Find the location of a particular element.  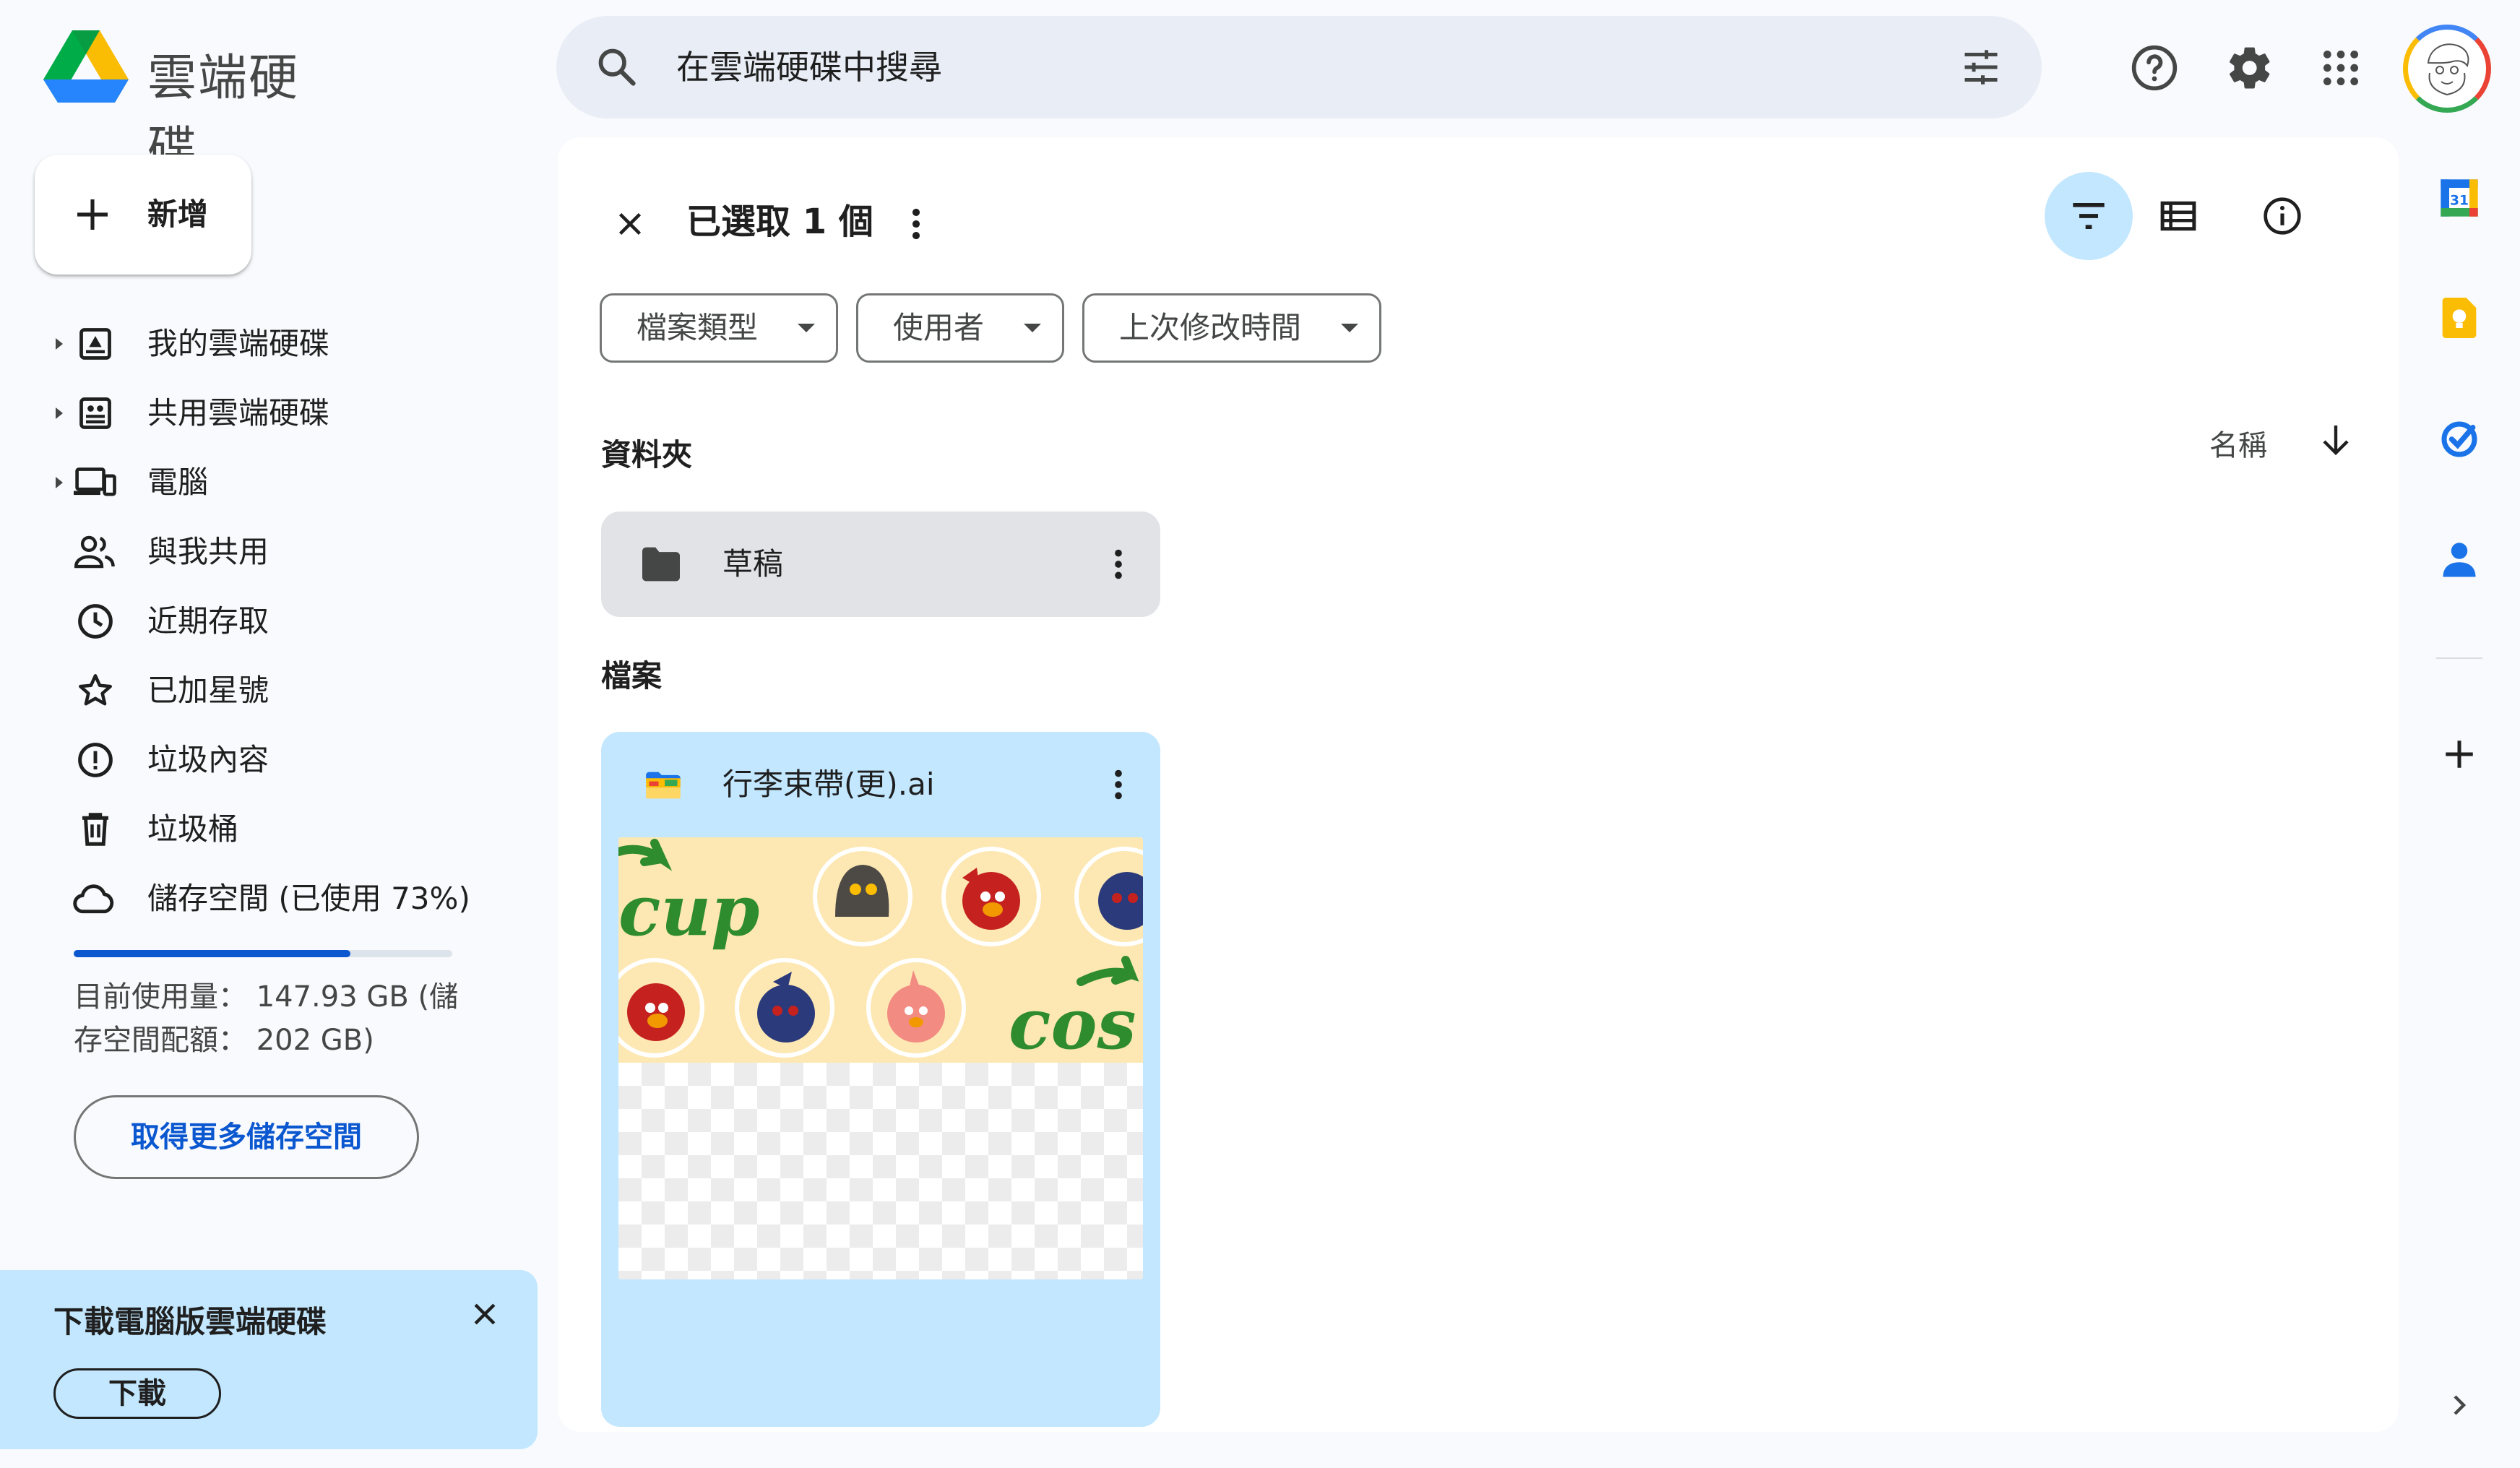

sidebar-item-starred: 已加星號 is located at coordinates (267, 691).